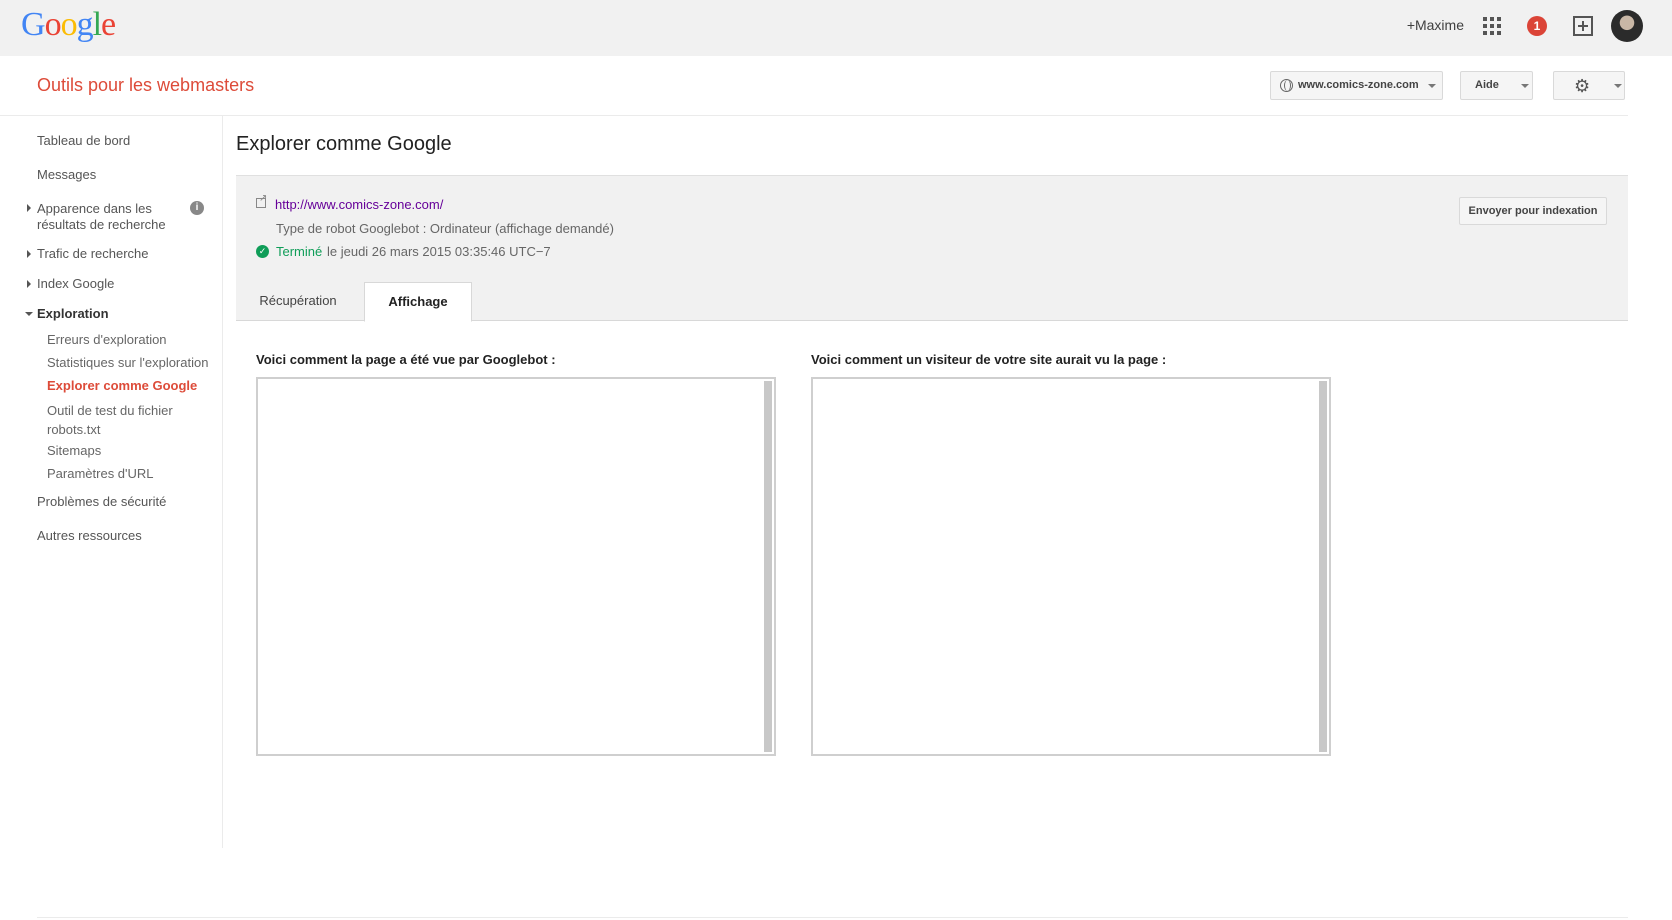  What do you see at coordinates (127, 362) in the screenshot?
I see `sidebar-subitem-crawl-stats: Statistiques sur l'exploration` at bounding box center [127, 362].